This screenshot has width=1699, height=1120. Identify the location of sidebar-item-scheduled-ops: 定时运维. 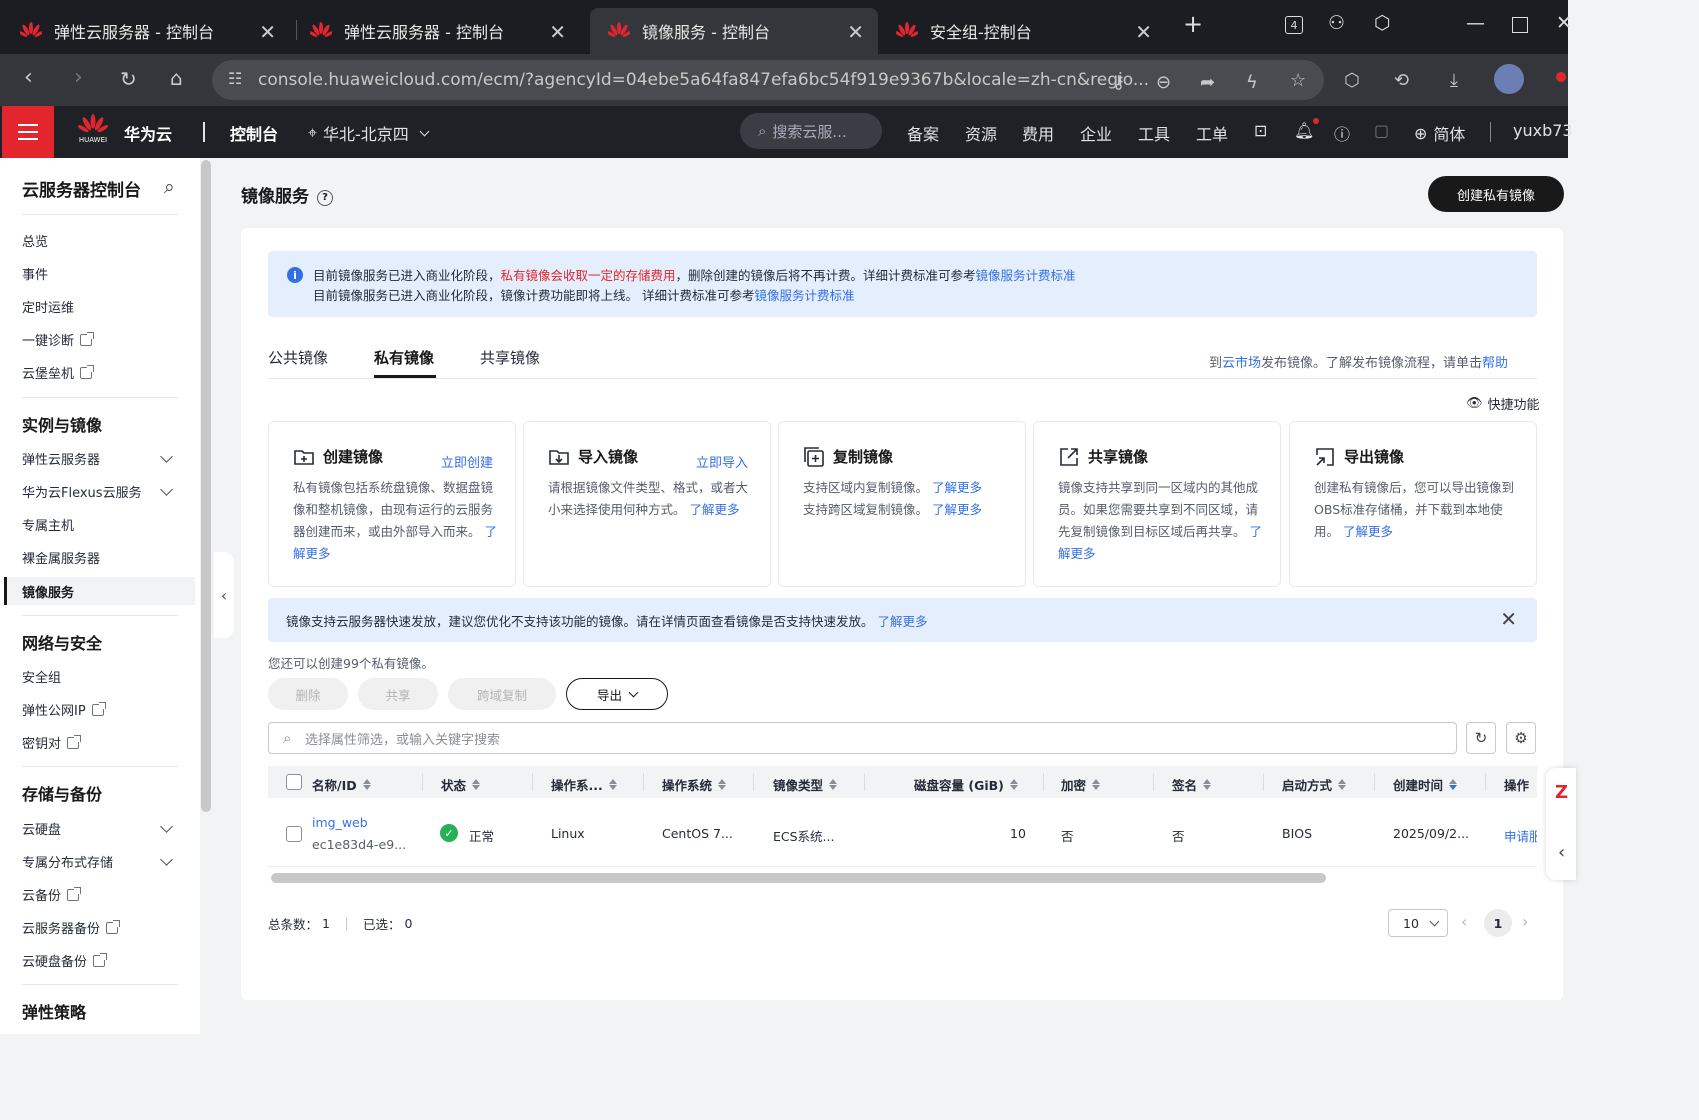
(48, 306).